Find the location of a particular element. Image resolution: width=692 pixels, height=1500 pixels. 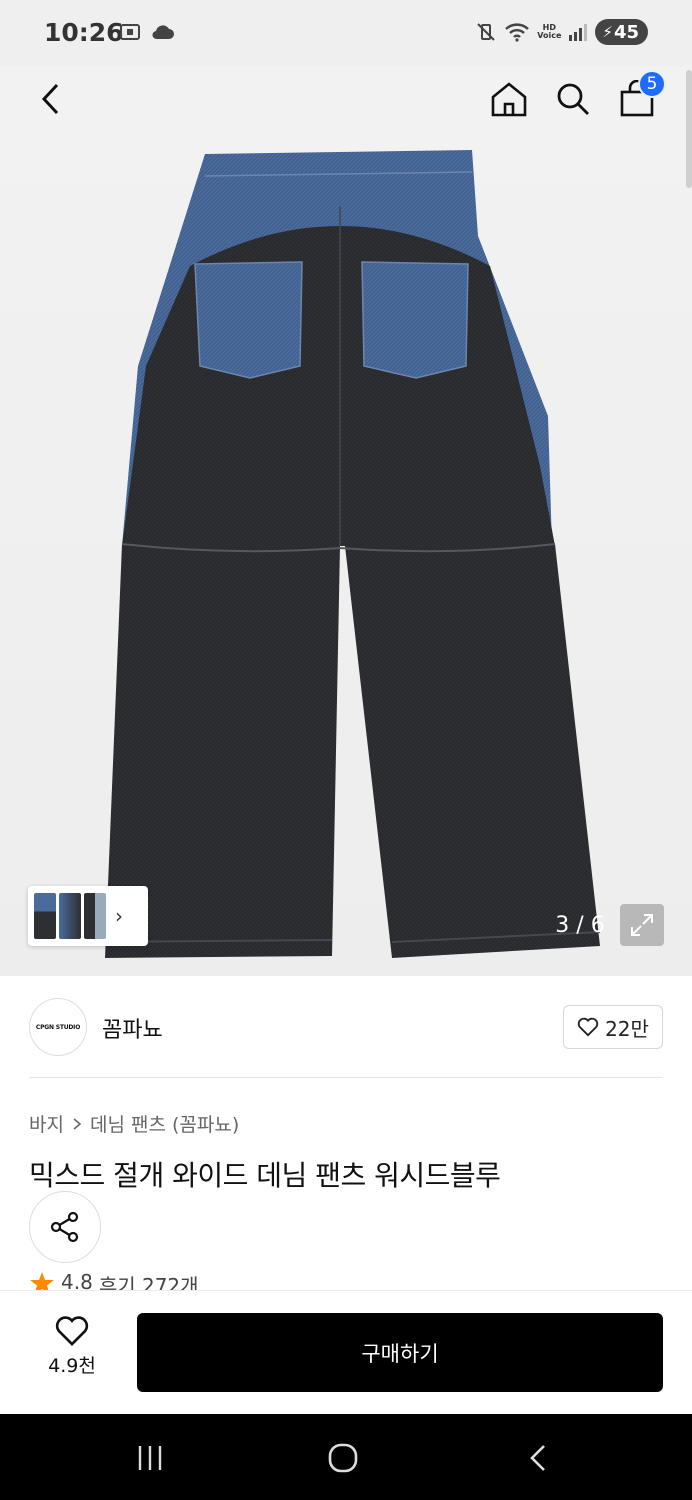

home-icon is located at coordinates (509, 99).